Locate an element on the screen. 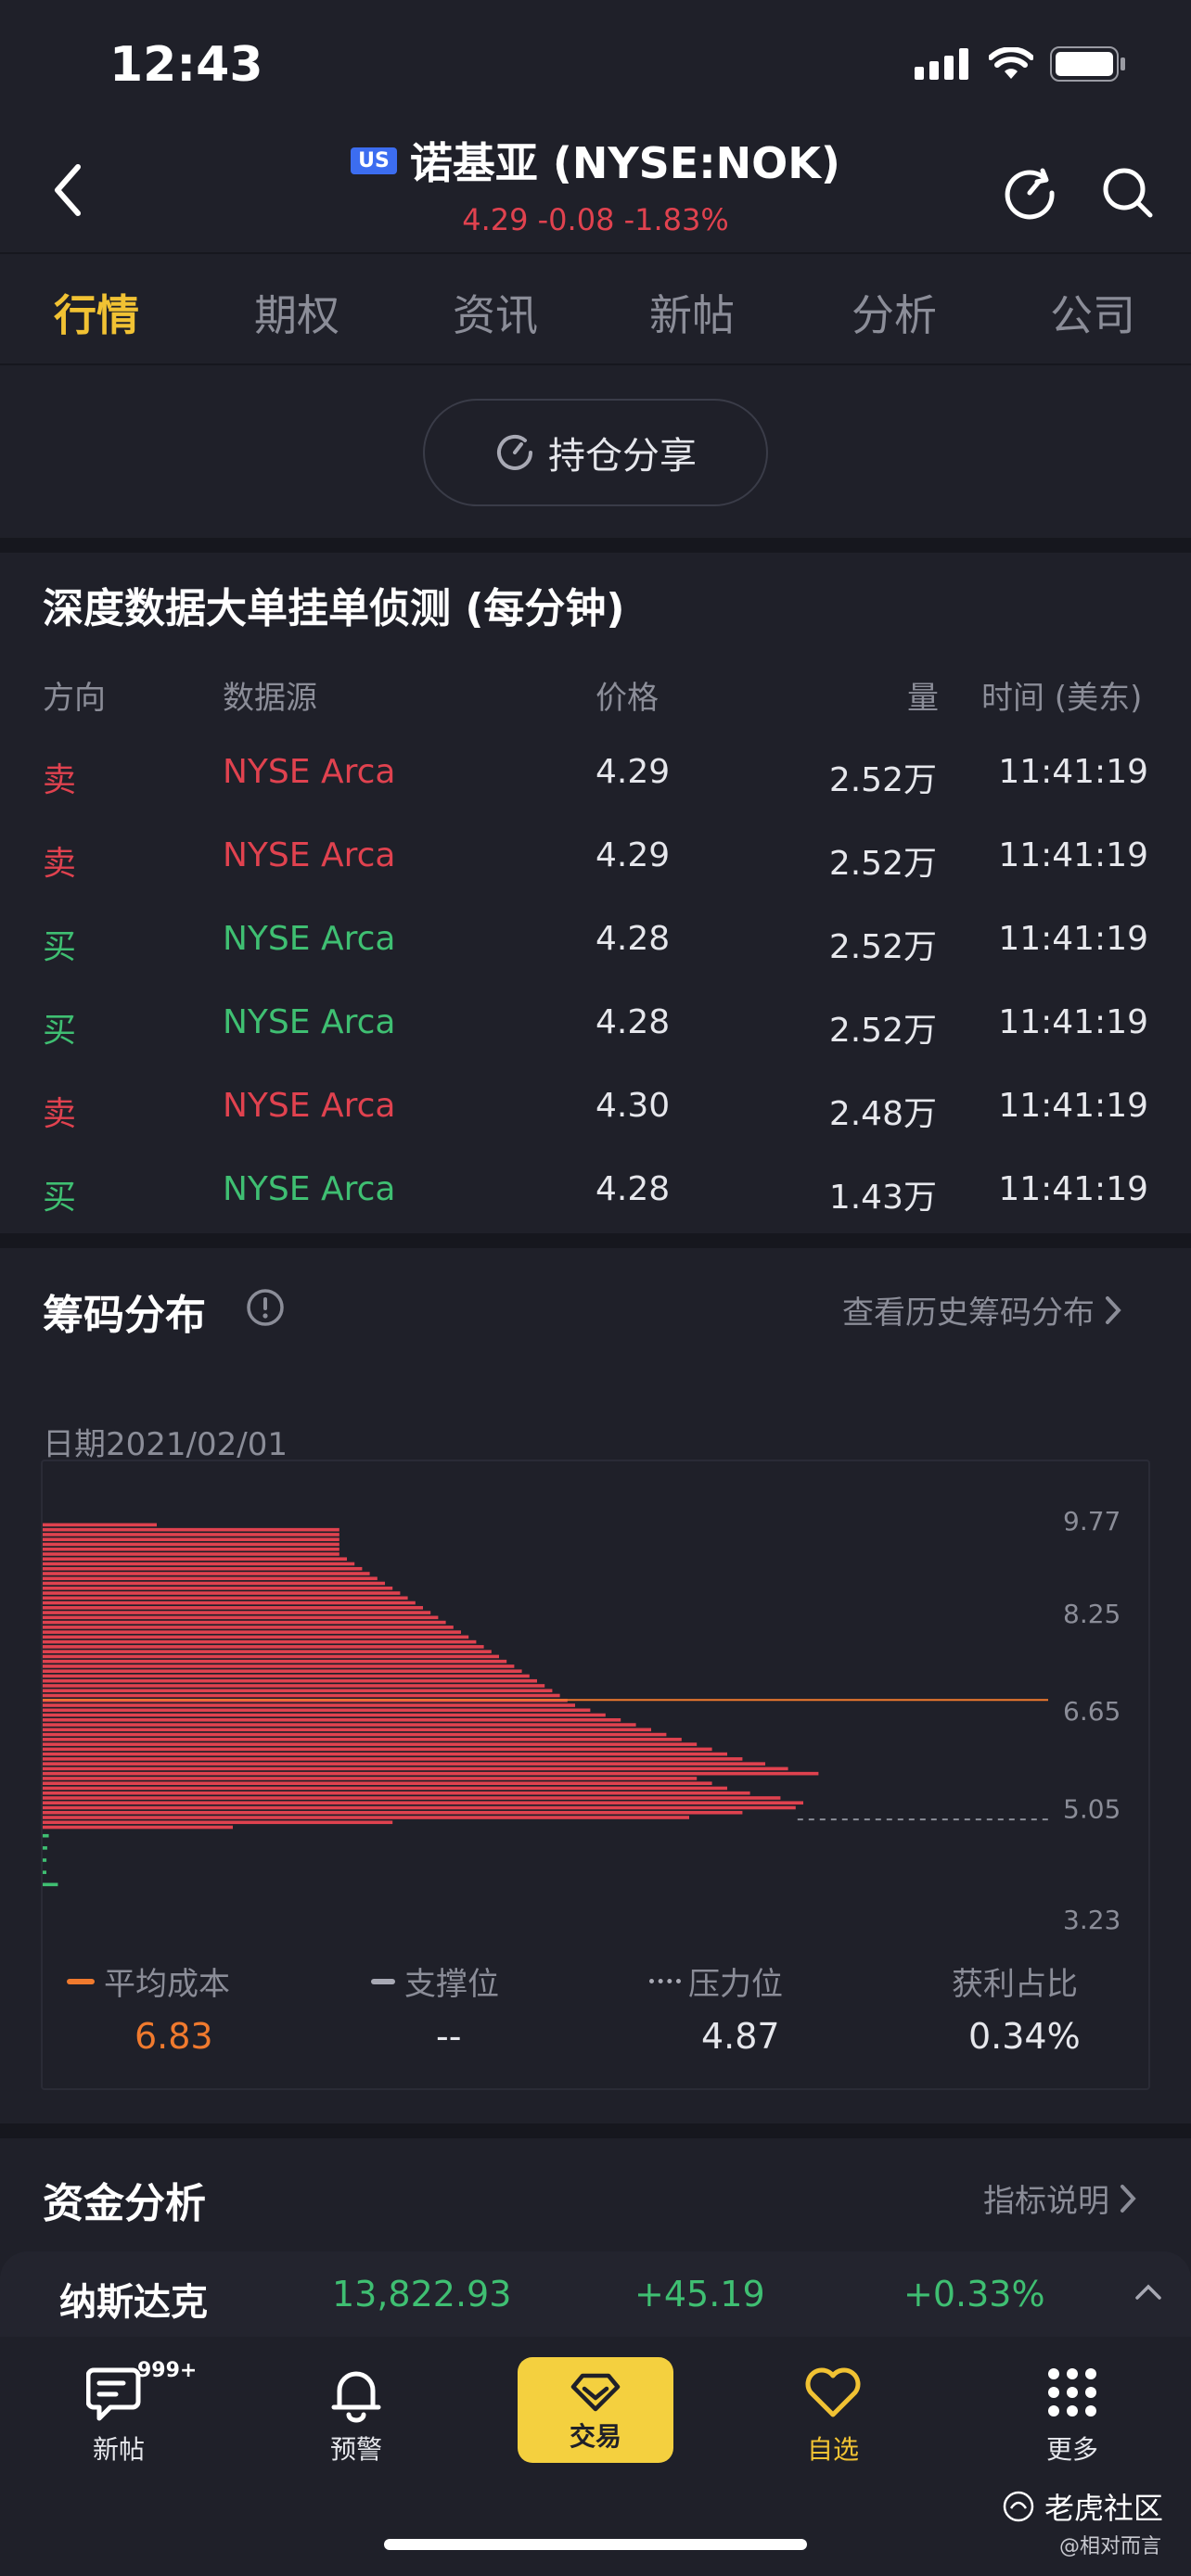  tab-analysis: 分析 is located at coordinates (894, 312).